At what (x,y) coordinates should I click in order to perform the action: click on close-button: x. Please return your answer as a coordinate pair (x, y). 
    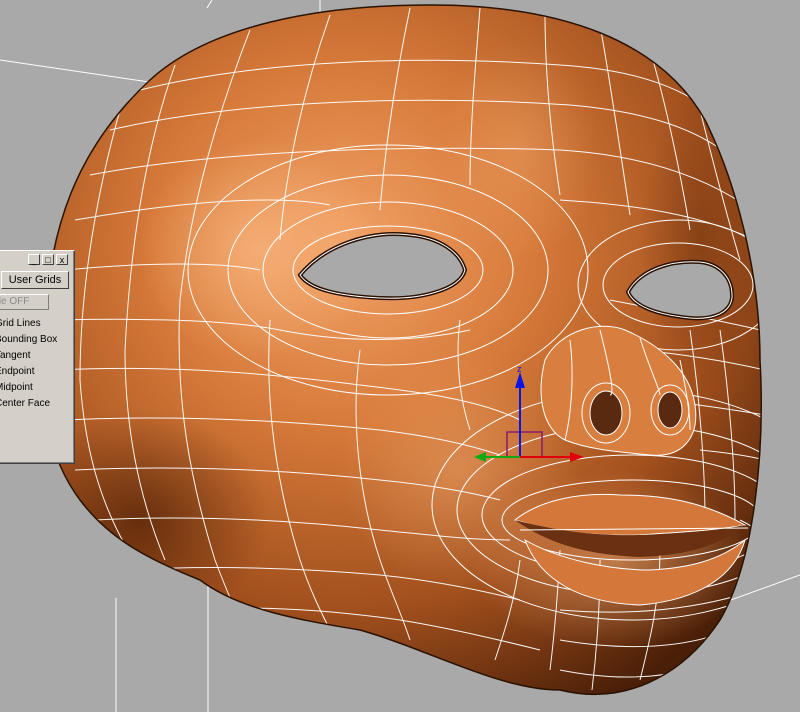
    Looking at the image, I should click on (62, 259).